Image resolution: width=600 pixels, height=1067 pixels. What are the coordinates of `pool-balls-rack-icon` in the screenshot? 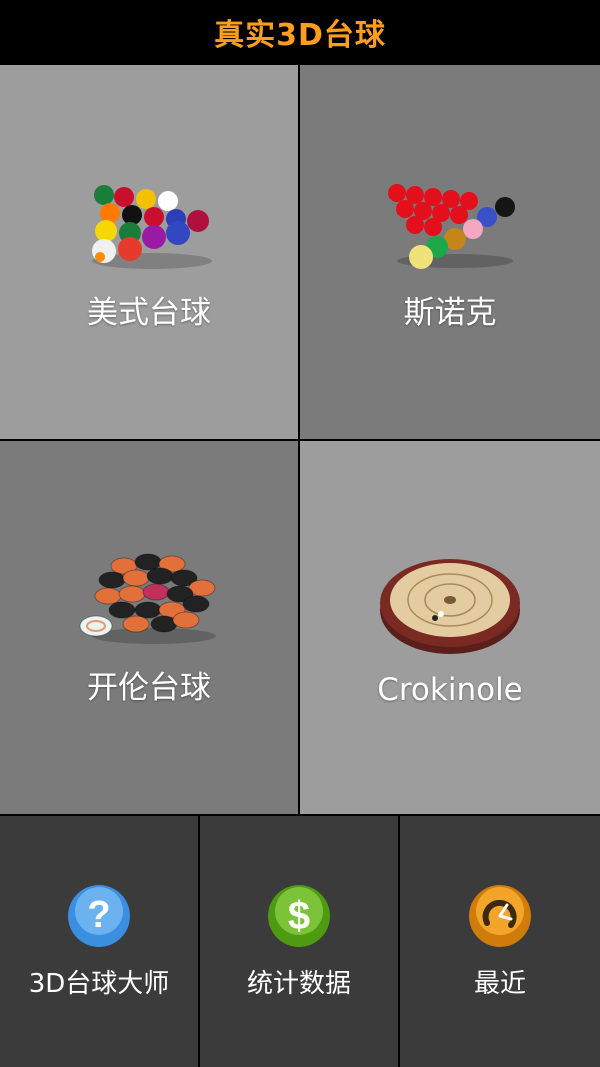 It's located at (152, 226).